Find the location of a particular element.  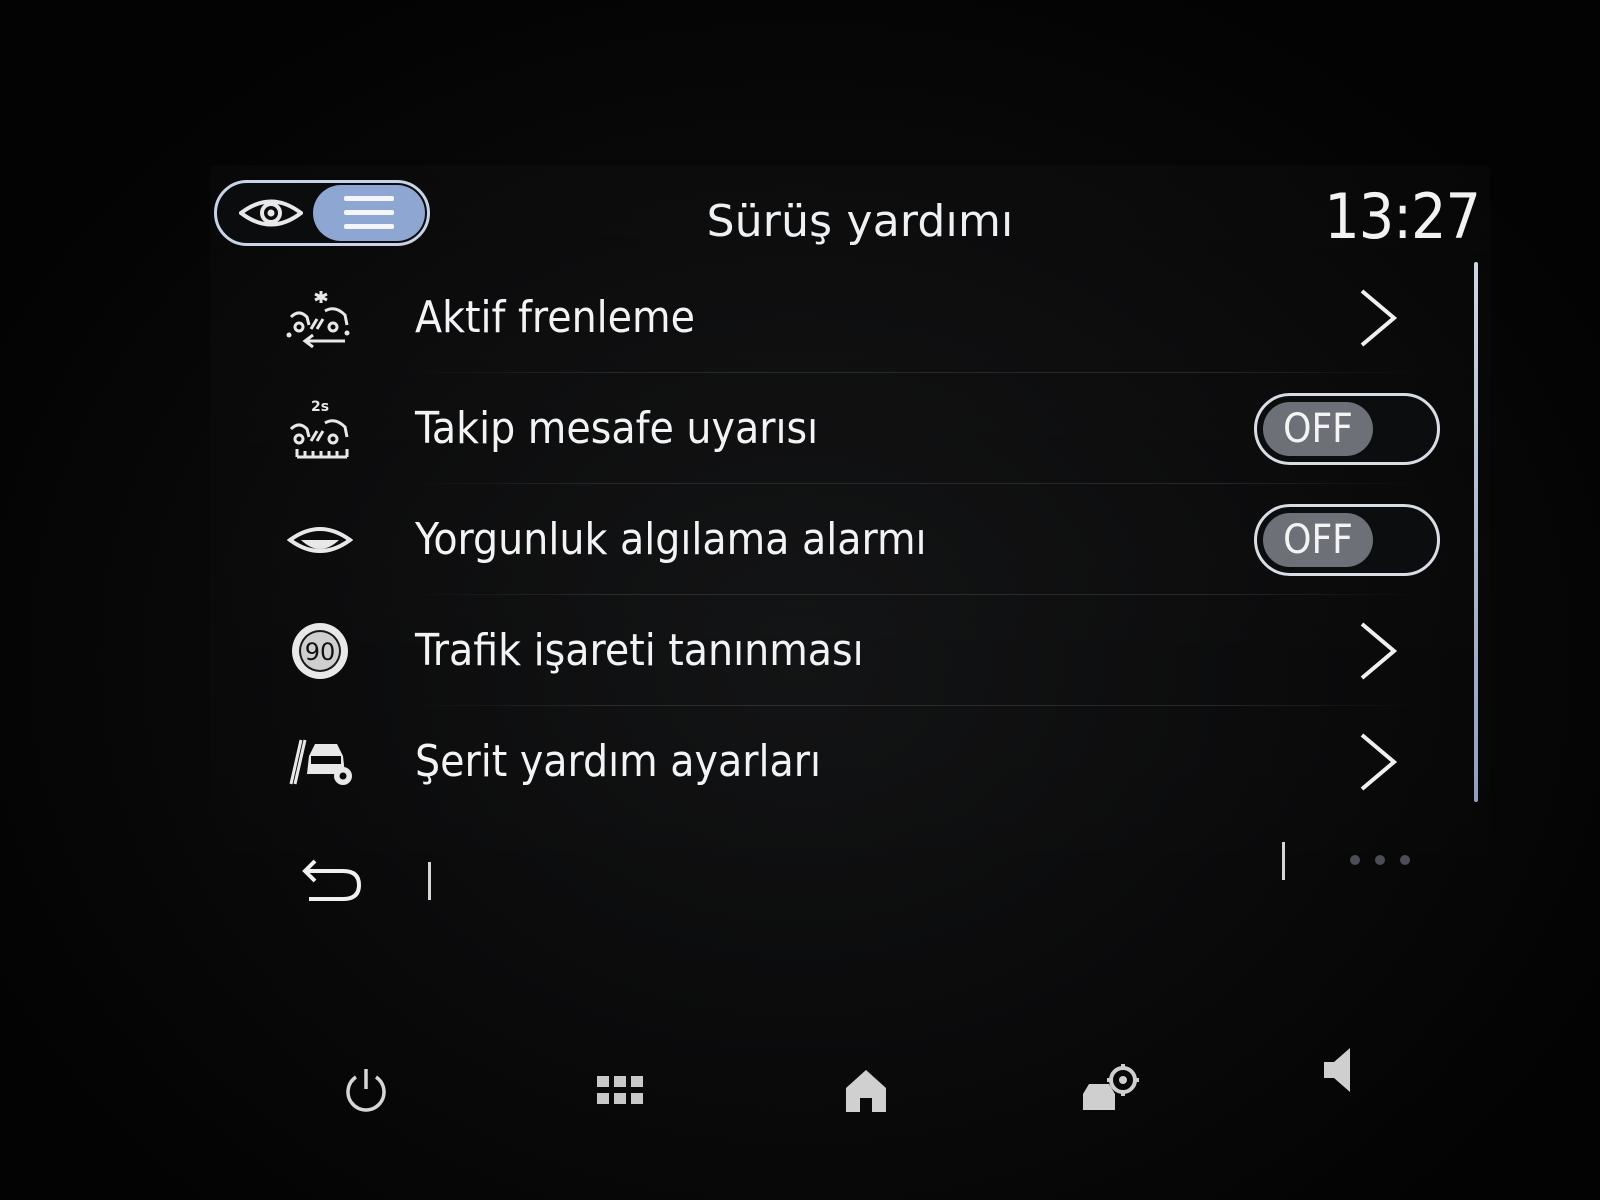

list-icon is located at coordinates (369, 212).